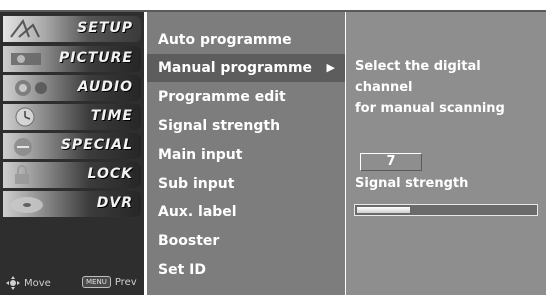 Image resolution: width=546 pixels, height=295 pixels. I want to click on menu-item-set-id: Set ID, so click(246, 270).